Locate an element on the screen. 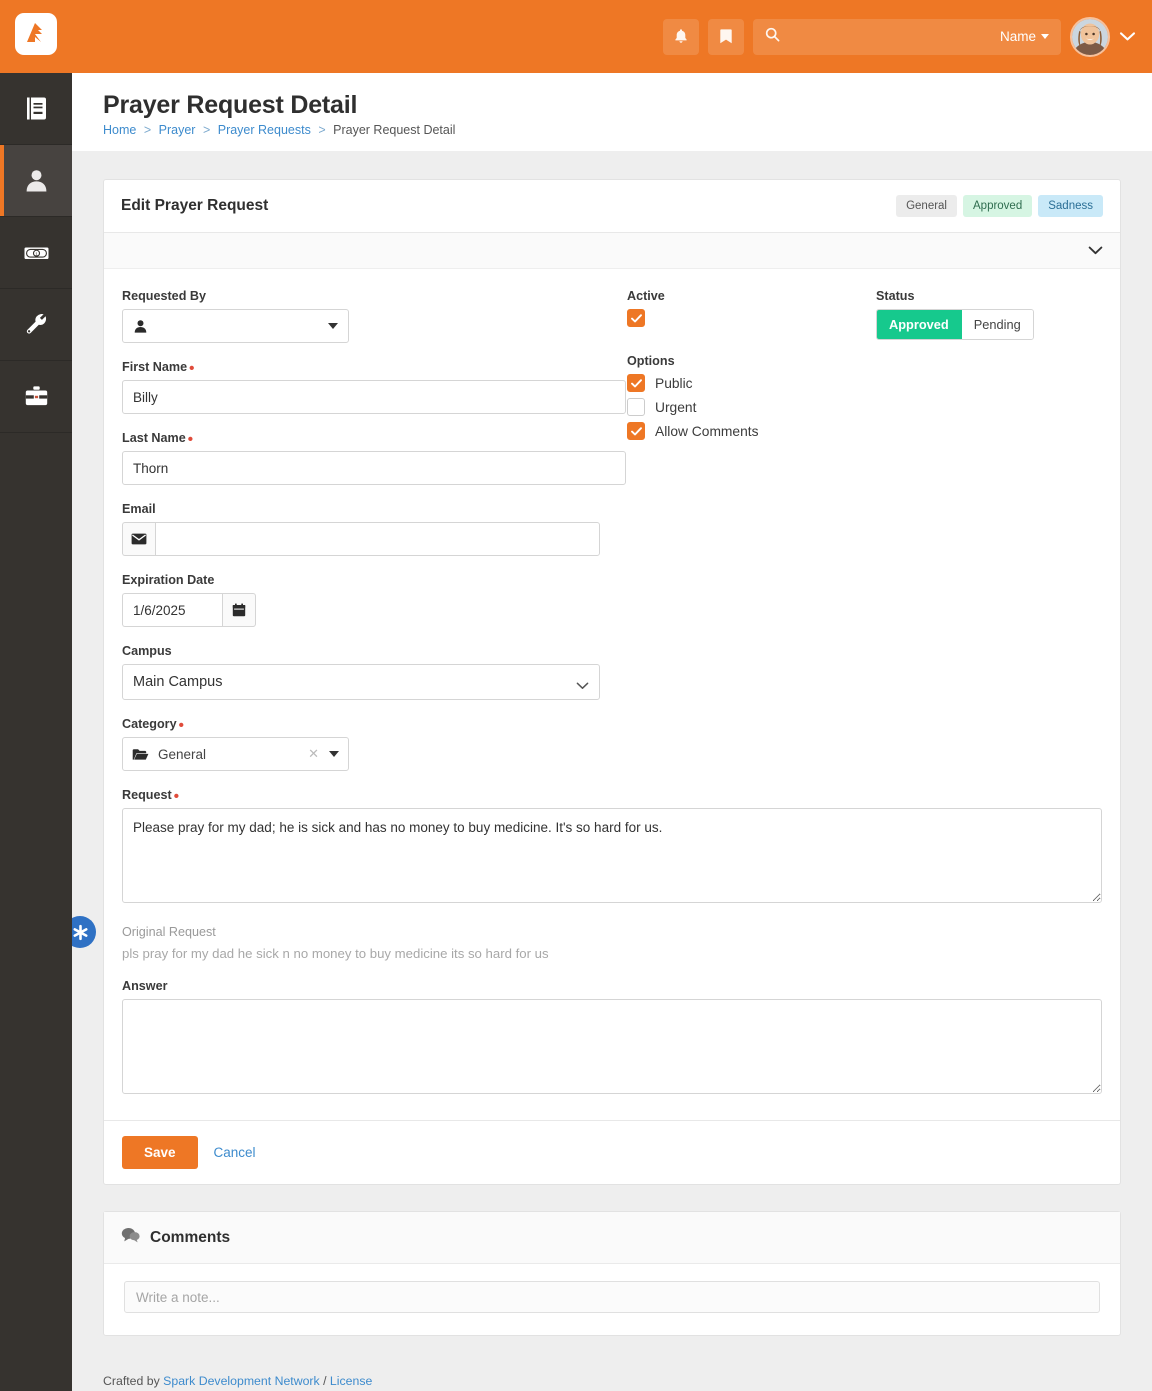 The width and height of the screenshot is (1152, 1391). email-group: Email is located at coordinates (374, 529).